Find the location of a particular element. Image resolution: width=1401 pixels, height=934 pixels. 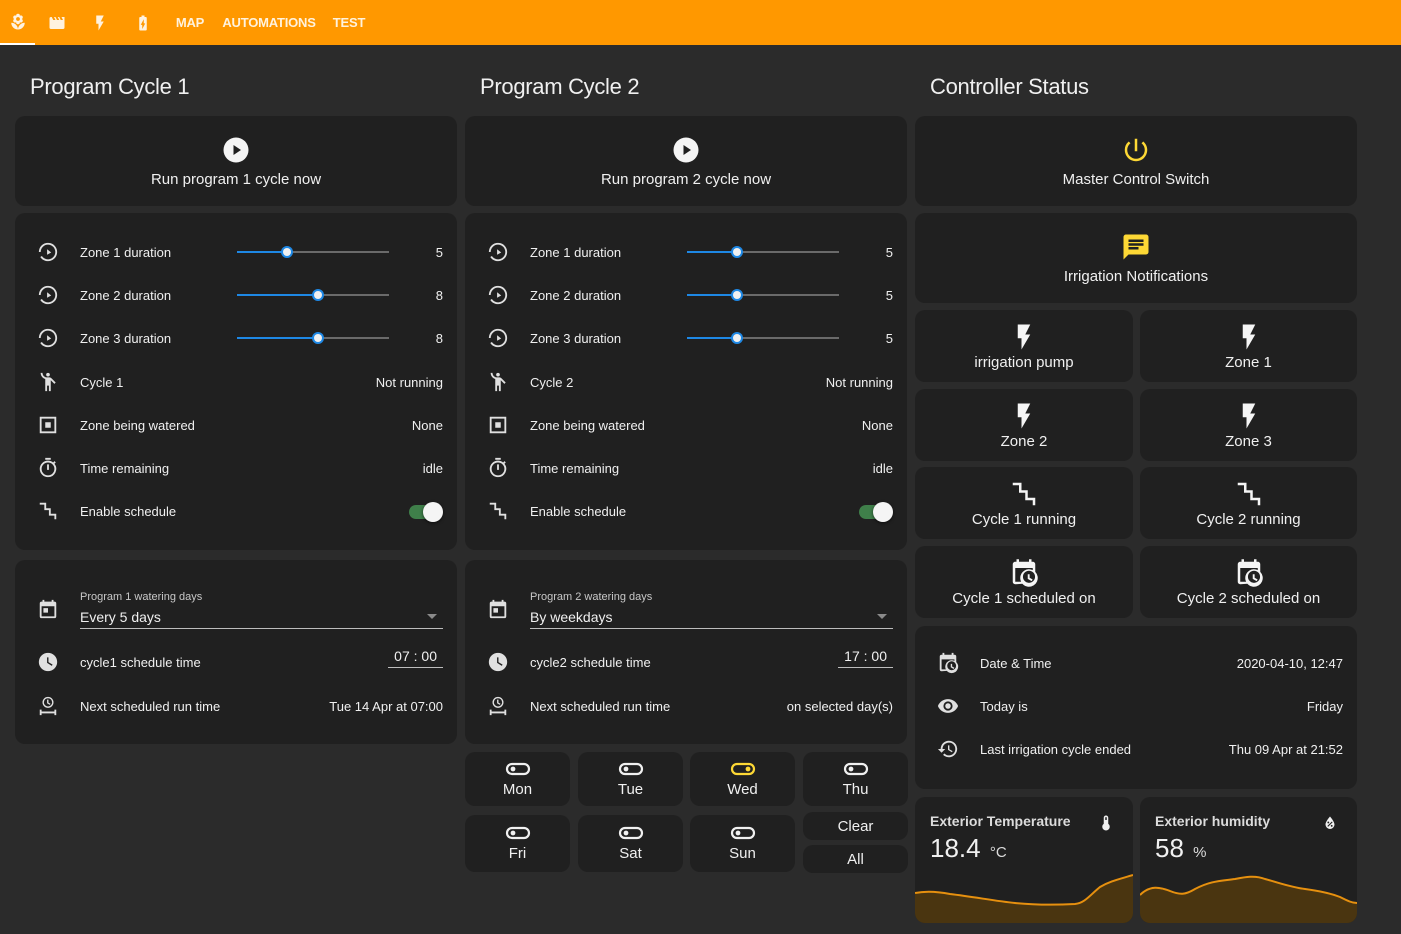

cycle-1-running-button: Cycle 1 running is located at coordinates (1024, 503).